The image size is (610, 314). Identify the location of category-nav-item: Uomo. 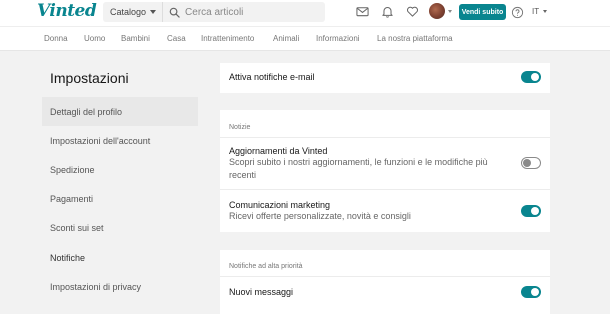
(94, 38).